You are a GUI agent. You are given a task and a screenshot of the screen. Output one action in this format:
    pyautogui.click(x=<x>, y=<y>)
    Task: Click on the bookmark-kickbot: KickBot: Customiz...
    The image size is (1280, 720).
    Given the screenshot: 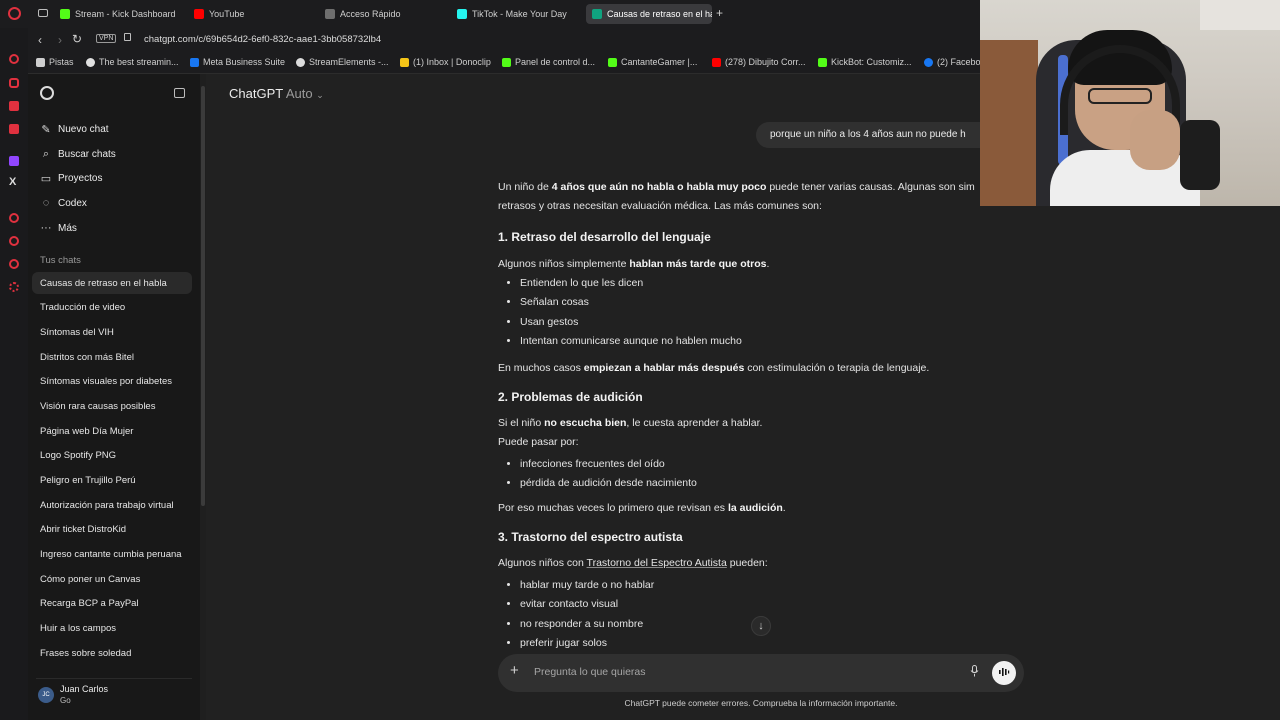 What is the action you would take?
    pyautogui.click(x=865, y=62)
    